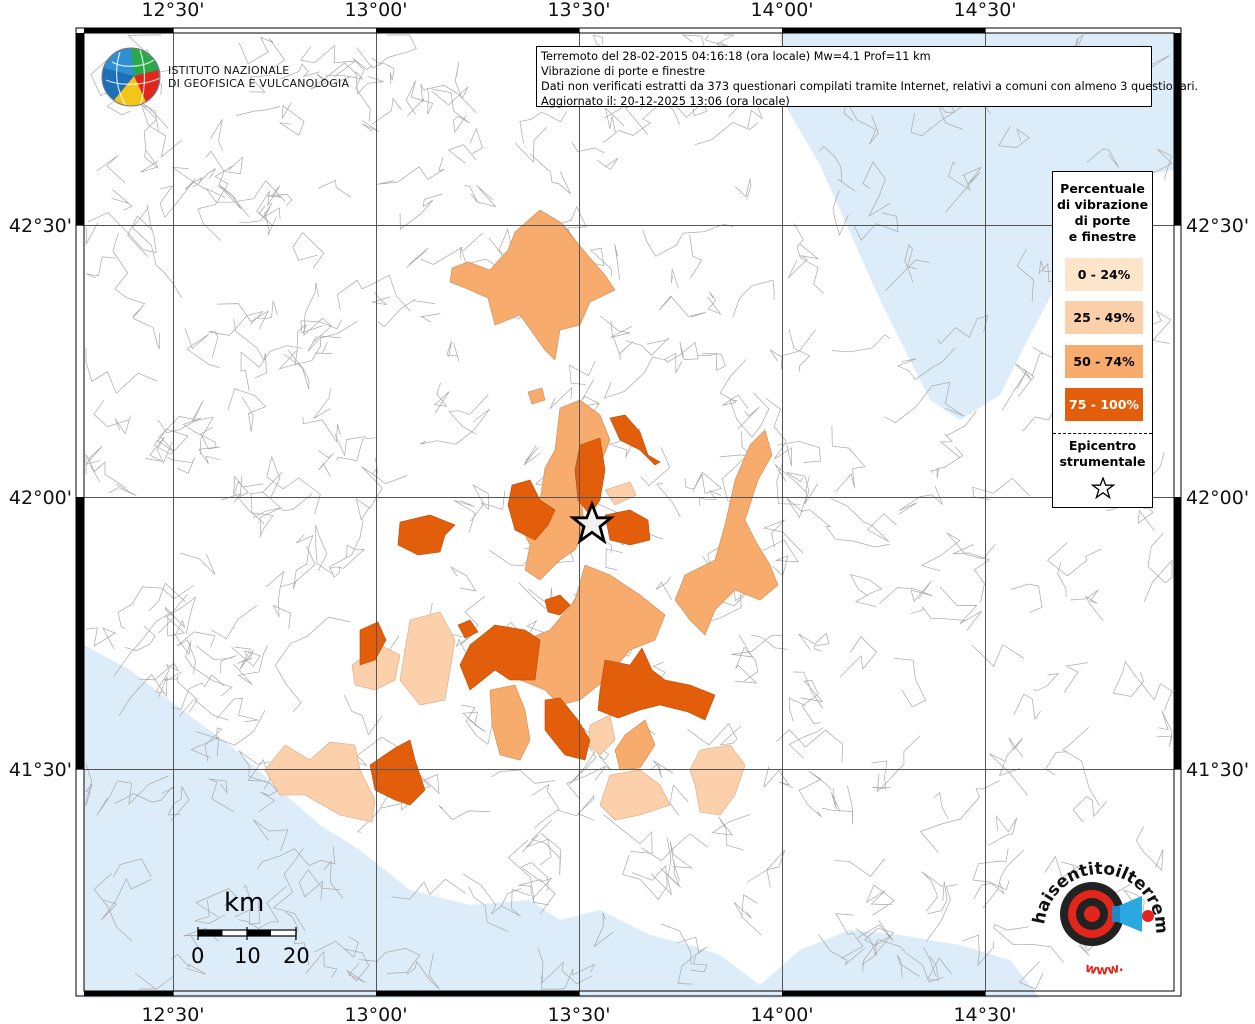  Describe the element at coordinates (1217, 498) in the screenshot. I see `lat-tick-labels-right: 42°30' 42°00' 41°30'` at that location.